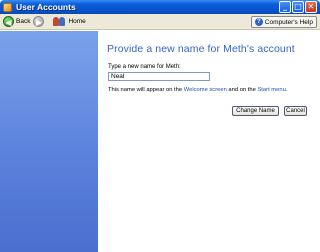  Describe the element at coordinates (286, 90) in the screenshot. I see `info-suffix: .` at that location.